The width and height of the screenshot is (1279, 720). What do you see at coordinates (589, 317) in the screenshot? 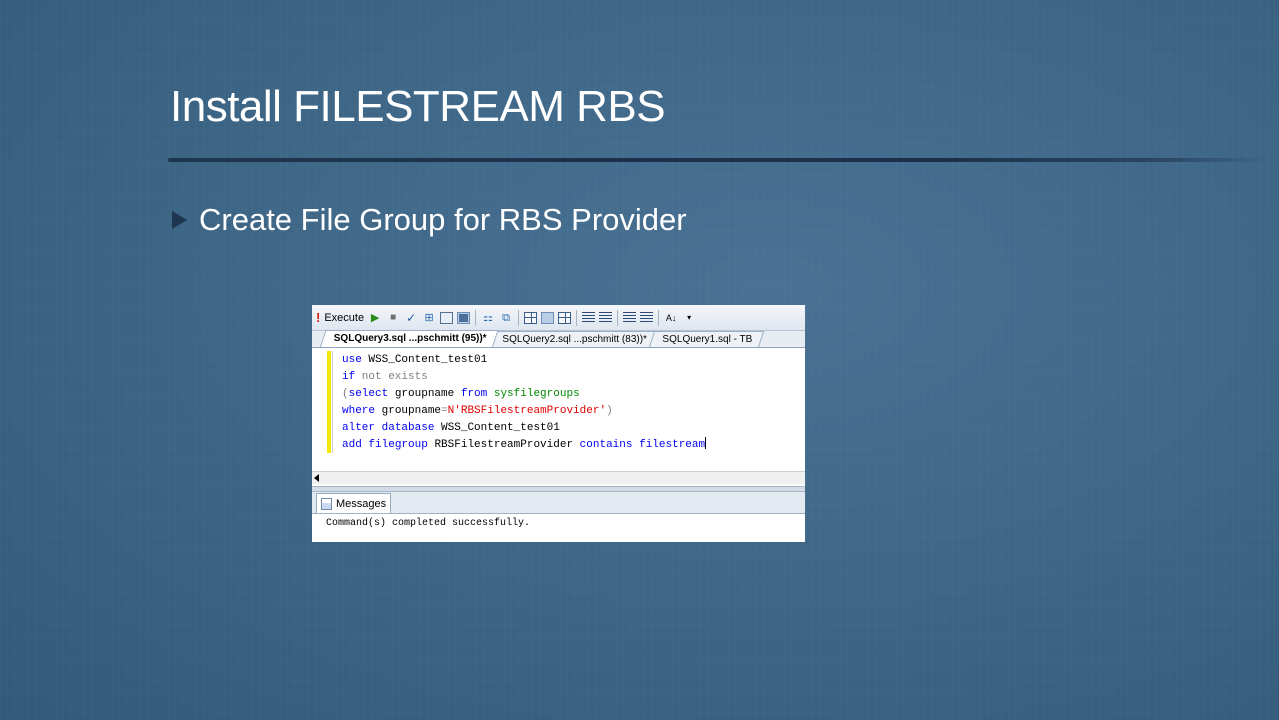
I see `comment-lines-icon` at bounding box center [589, 317].